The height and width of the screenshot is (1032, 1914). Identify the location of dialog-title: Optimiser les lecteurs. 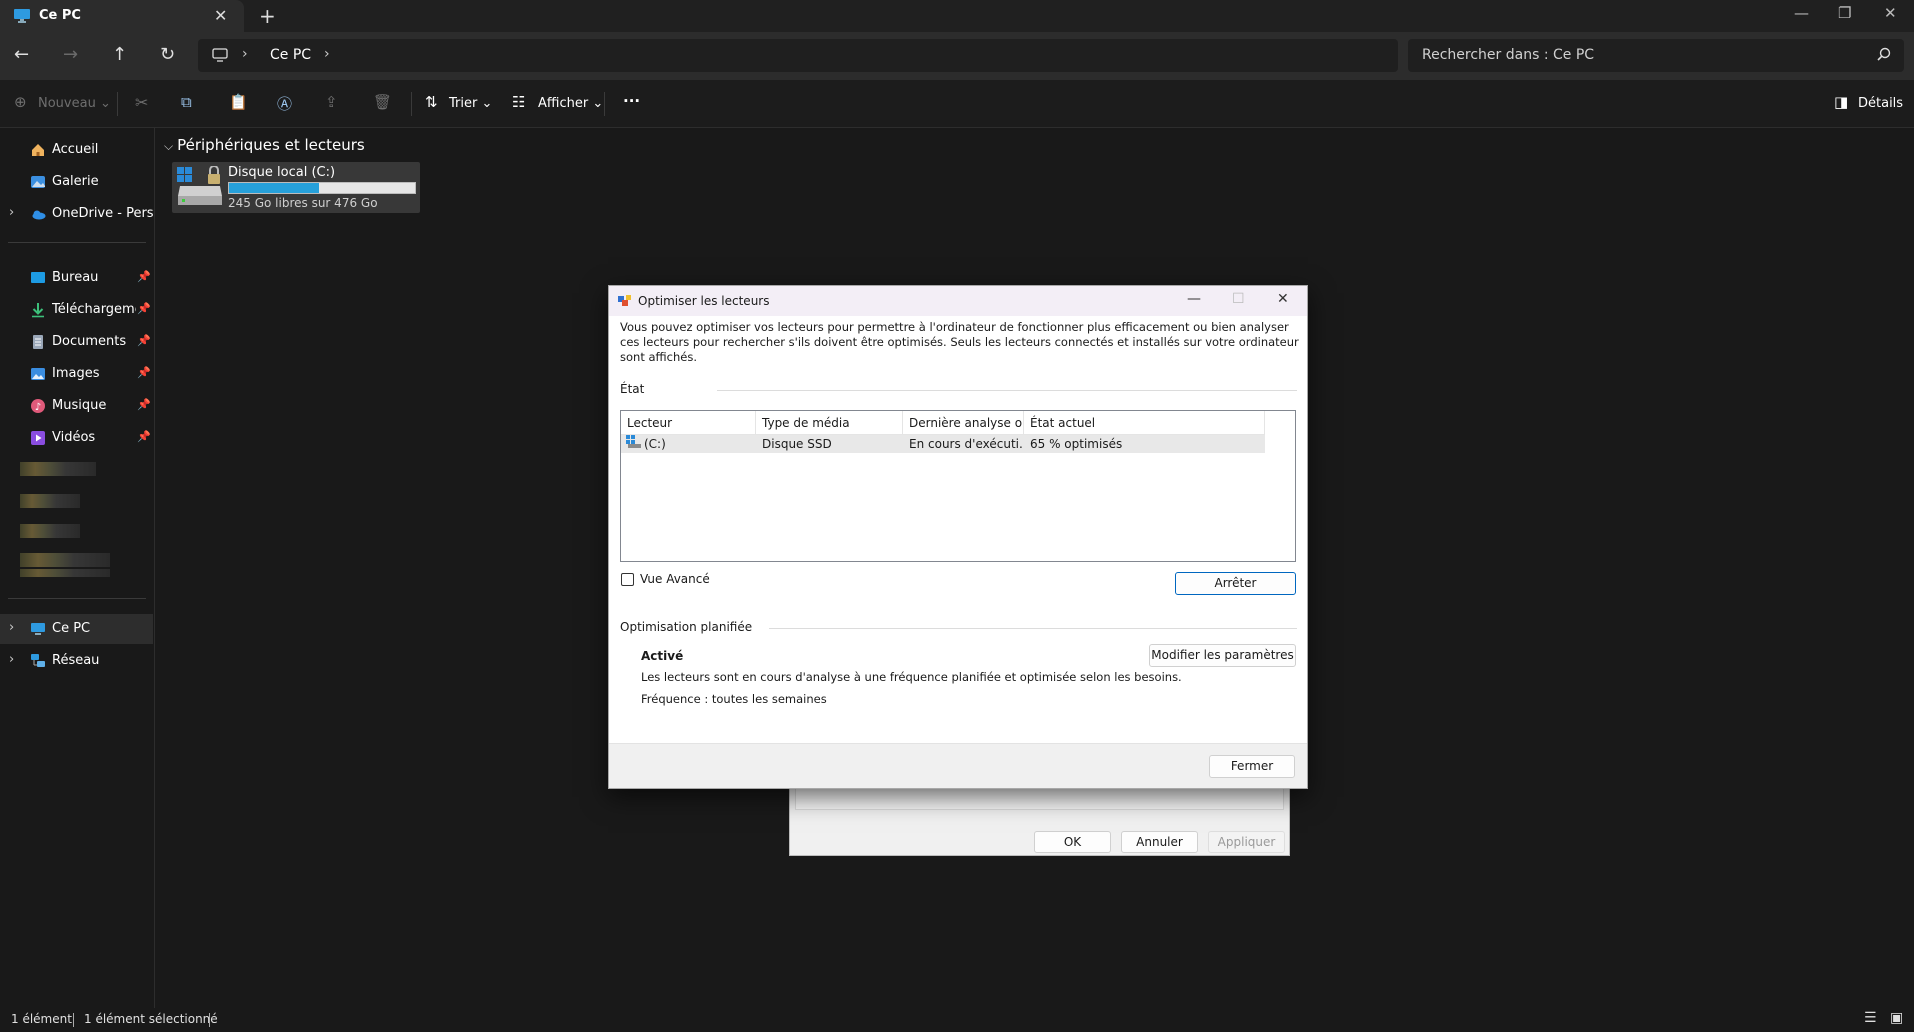
(704, 301).